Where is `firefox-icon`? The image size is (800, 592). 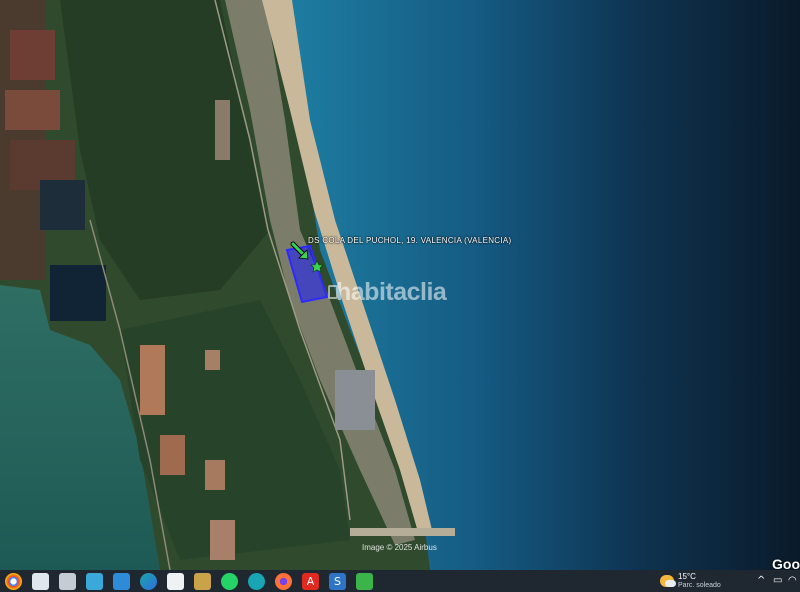 firefox-icon is located at coordinates (283, 581).